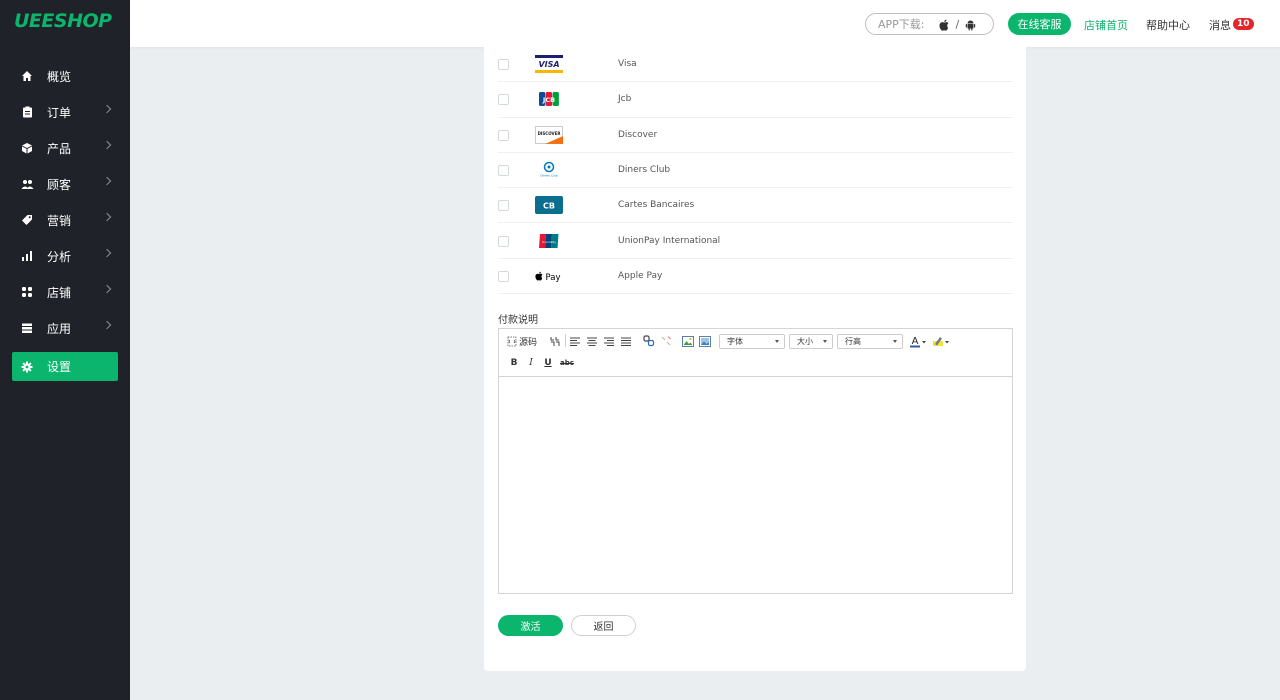 The image size is (1280, 700). Describe the element at coordinates (27, 256) in the screenshot. I see `bar-chart-icon` at that location.